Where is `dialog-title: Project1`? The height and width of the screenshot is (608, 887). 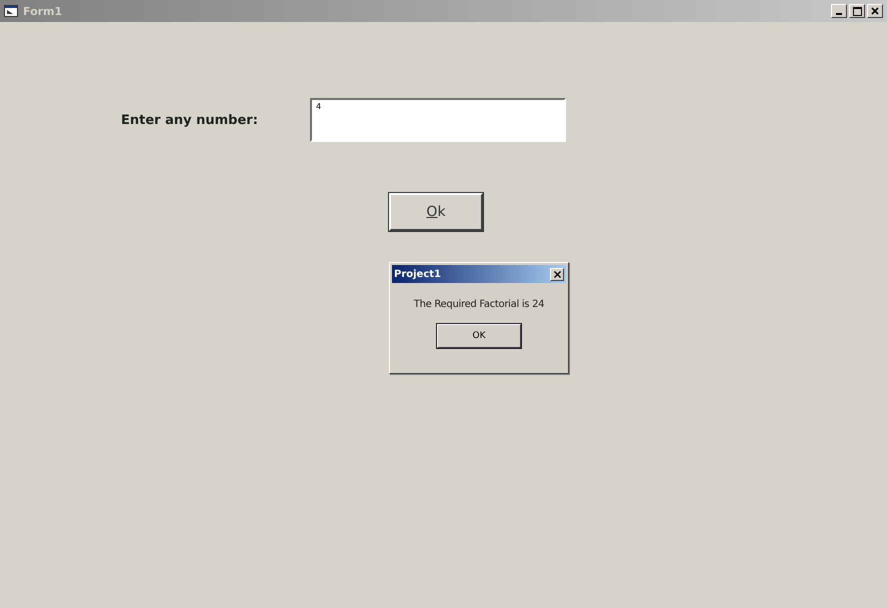
dialog-title: Project1 is located at coordinates (418, 274).